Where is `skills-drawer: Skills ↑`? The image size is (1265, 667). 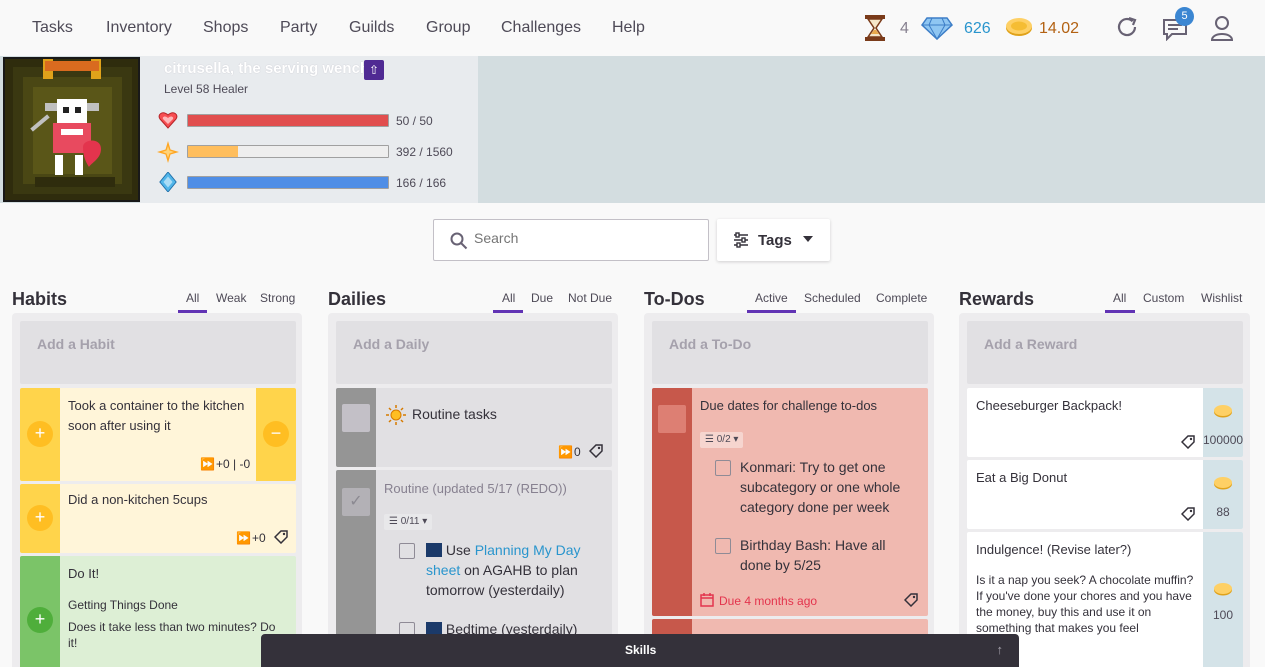 skills-drawer: Skills ↑ is located at coordinates (640, 650).